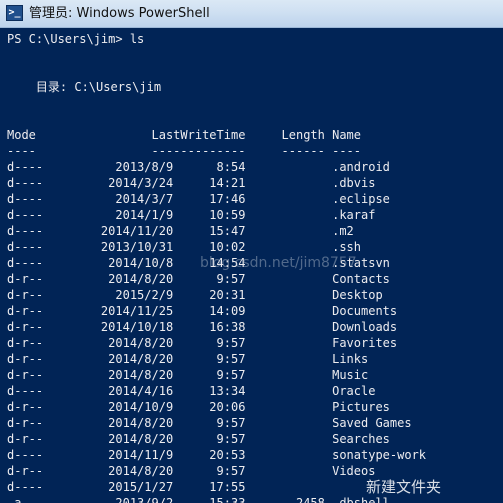  I want to click on directory-row: d-r-- 2014/8/20 9:57 Music, so click(188, 375).